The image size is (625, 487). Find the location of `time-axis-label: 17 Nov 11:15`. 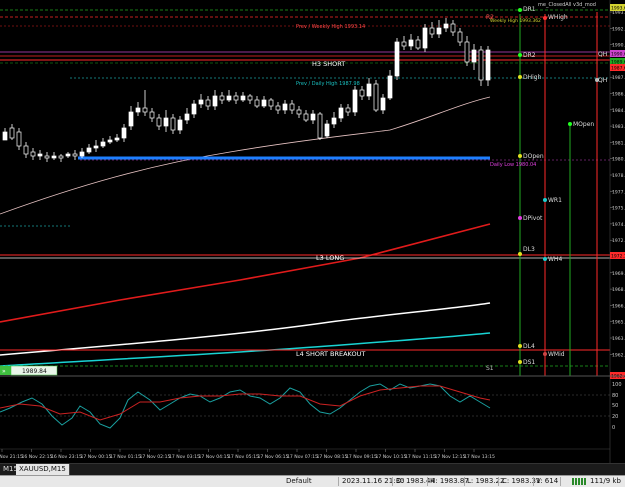

time-axis-label: 17 Nov 11:15 is located at coordinates (420, 457).